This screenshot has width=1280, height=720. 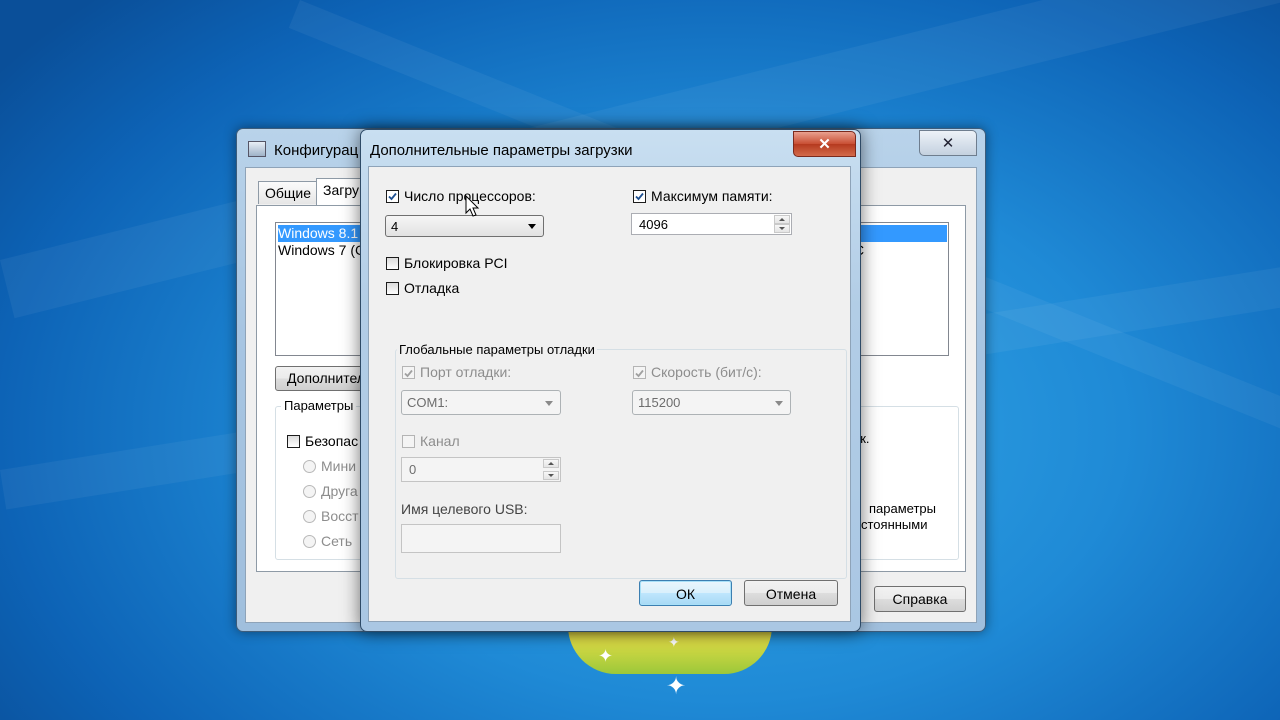 I want to click on num-processors-checkbox, so click(x=392, y=196).